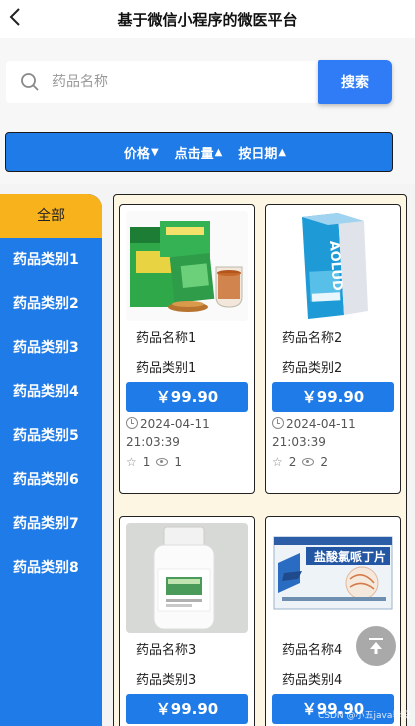 The height and width of the screenshot is (726, 415). I want to click on back-to-top-button, so click(376, 646).